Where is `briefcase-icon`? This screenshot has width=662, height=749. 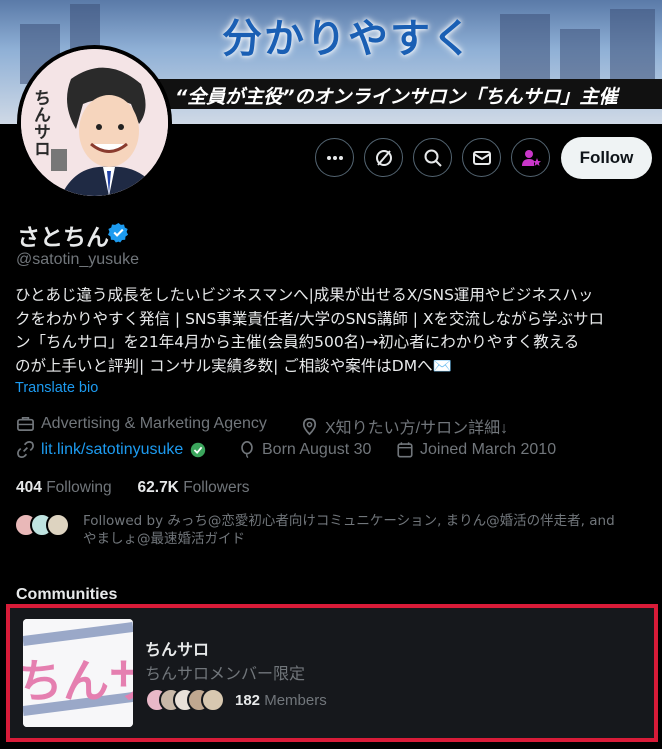 briefcase-icon is located at coordinates (25, 424).